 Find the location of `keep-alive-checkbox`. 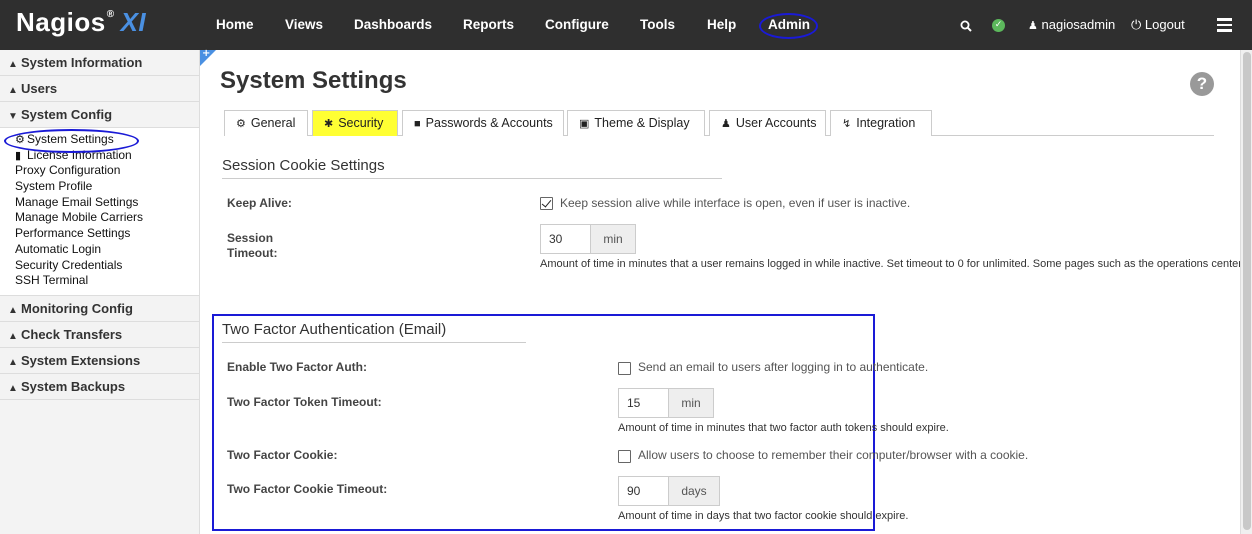

keep-alive-checkbox is located at coordinates (546, 203).